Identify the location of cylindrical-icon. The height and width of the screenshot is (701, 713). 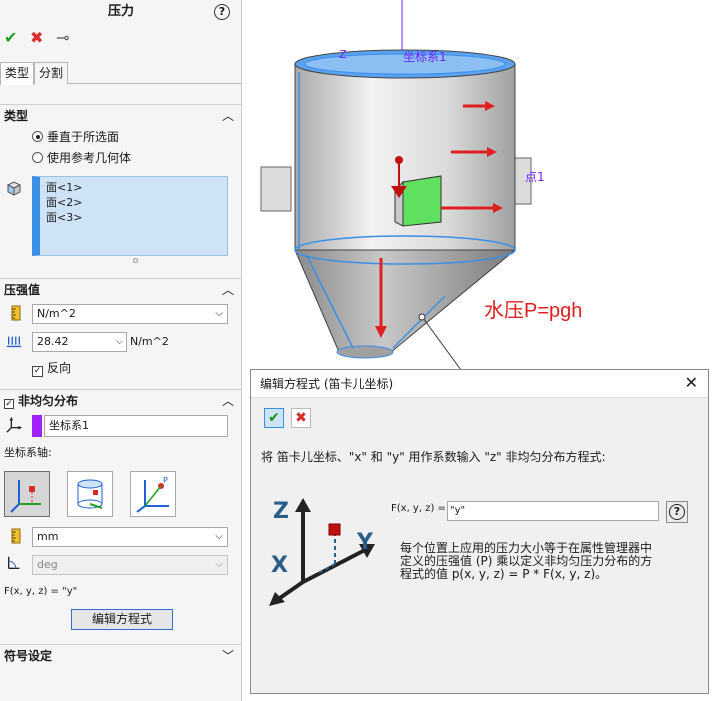
(90, 494).